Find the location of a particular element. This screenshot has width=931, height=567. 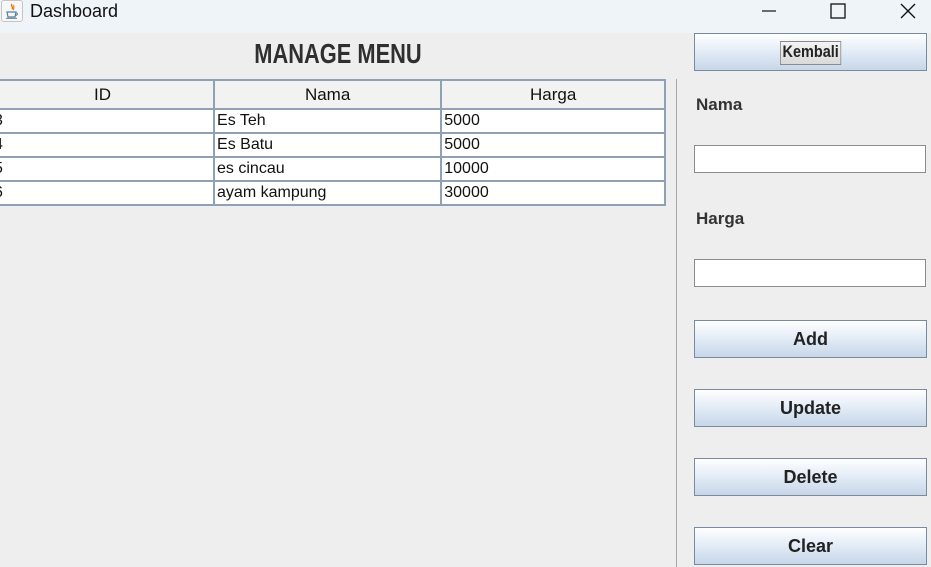

maximize-icon is located at coordinates (838, 11).